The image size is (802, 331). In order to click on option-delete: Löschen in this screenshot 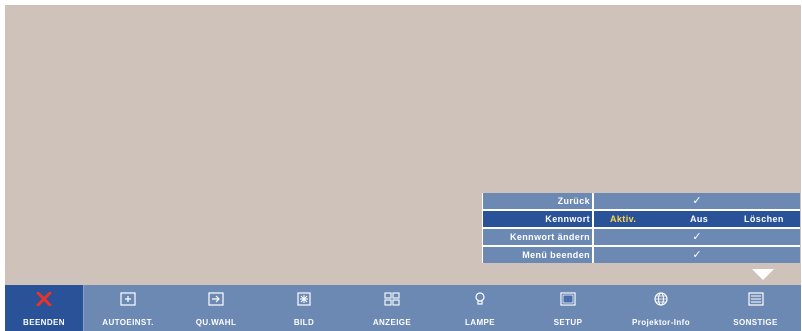, I will do `click(764, 219)`.